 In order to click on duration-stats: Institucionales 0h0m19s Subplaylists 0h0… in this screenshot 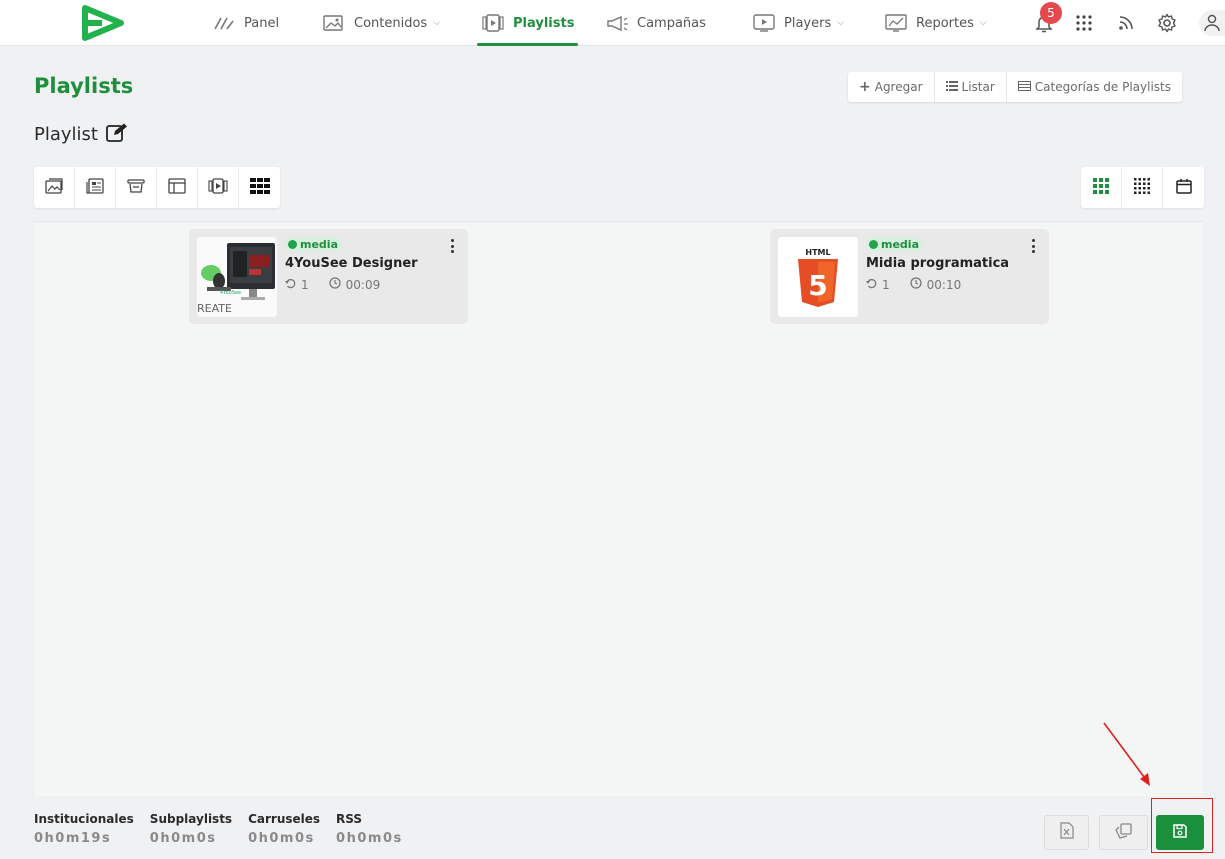, I will do `click(218, 829)`.